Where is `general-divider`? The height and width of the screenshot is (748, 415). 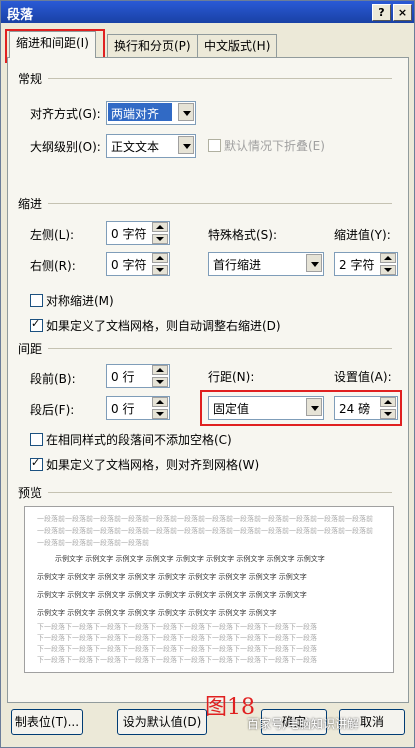
general-divider is located at coordinates (220, 78).